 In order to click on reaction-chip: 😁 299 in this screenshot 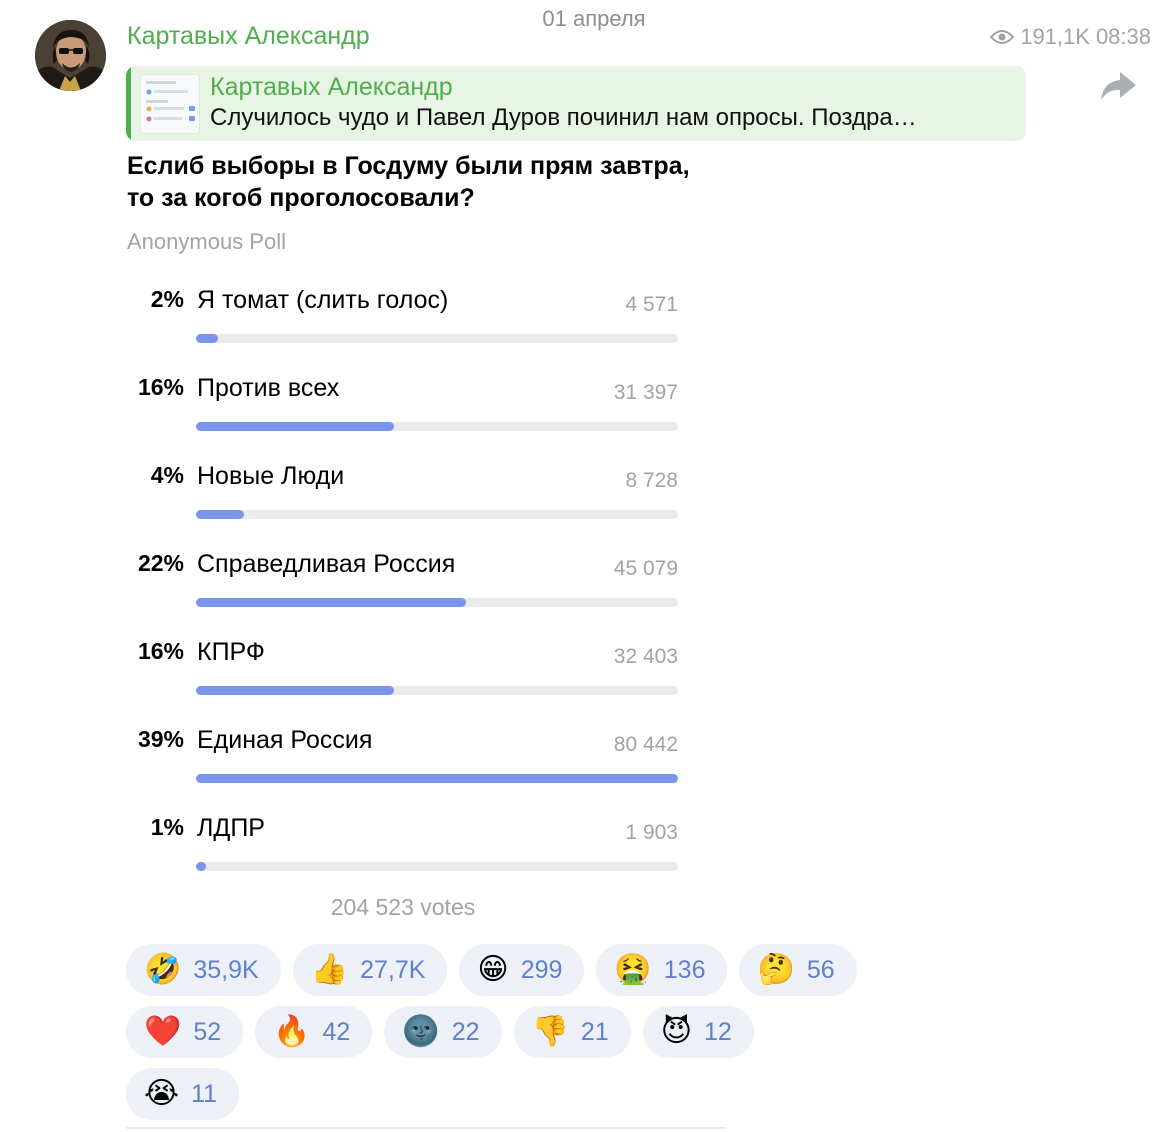, I will do `click(522, 970)`.